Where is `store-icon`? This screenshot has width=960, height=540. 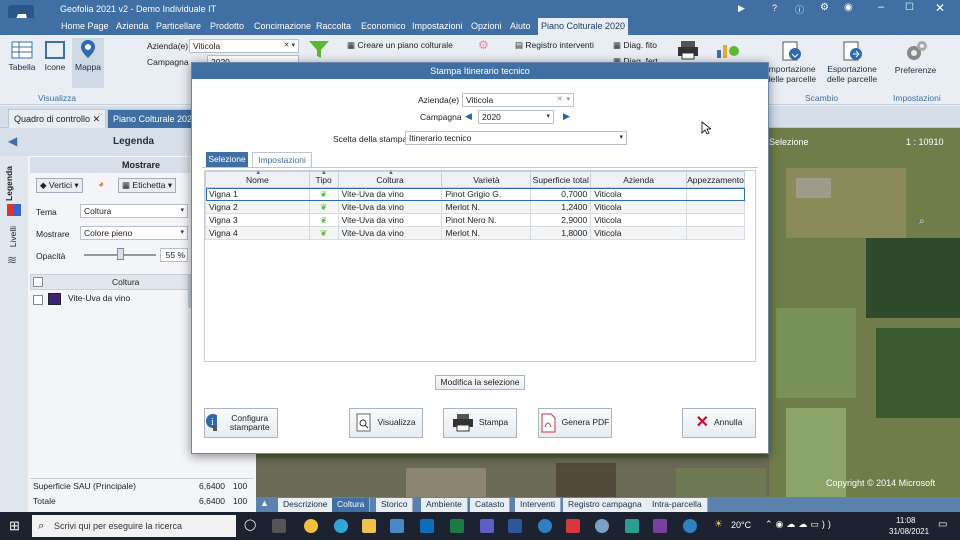 store-icon is located at coordinates (397, 526).